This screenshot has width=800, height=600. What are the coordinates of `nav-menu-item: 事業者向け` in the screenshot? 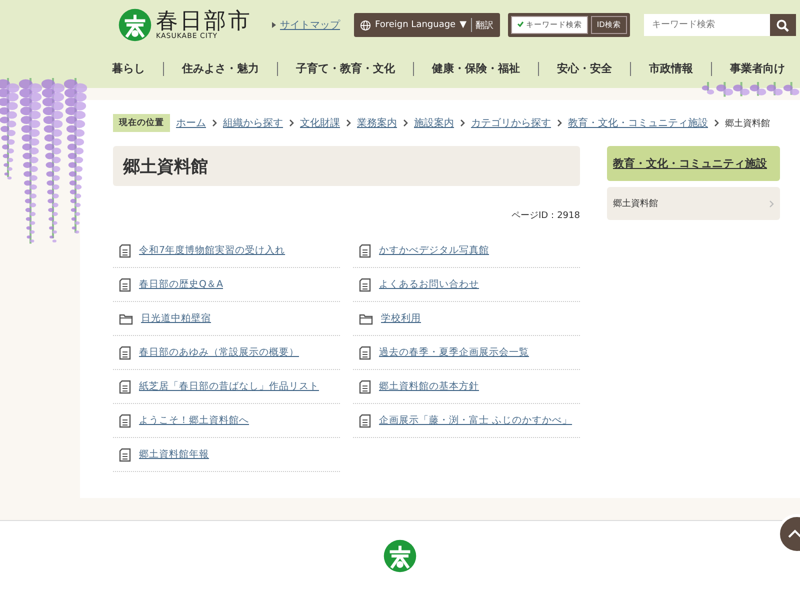 It's located at (755, 69).